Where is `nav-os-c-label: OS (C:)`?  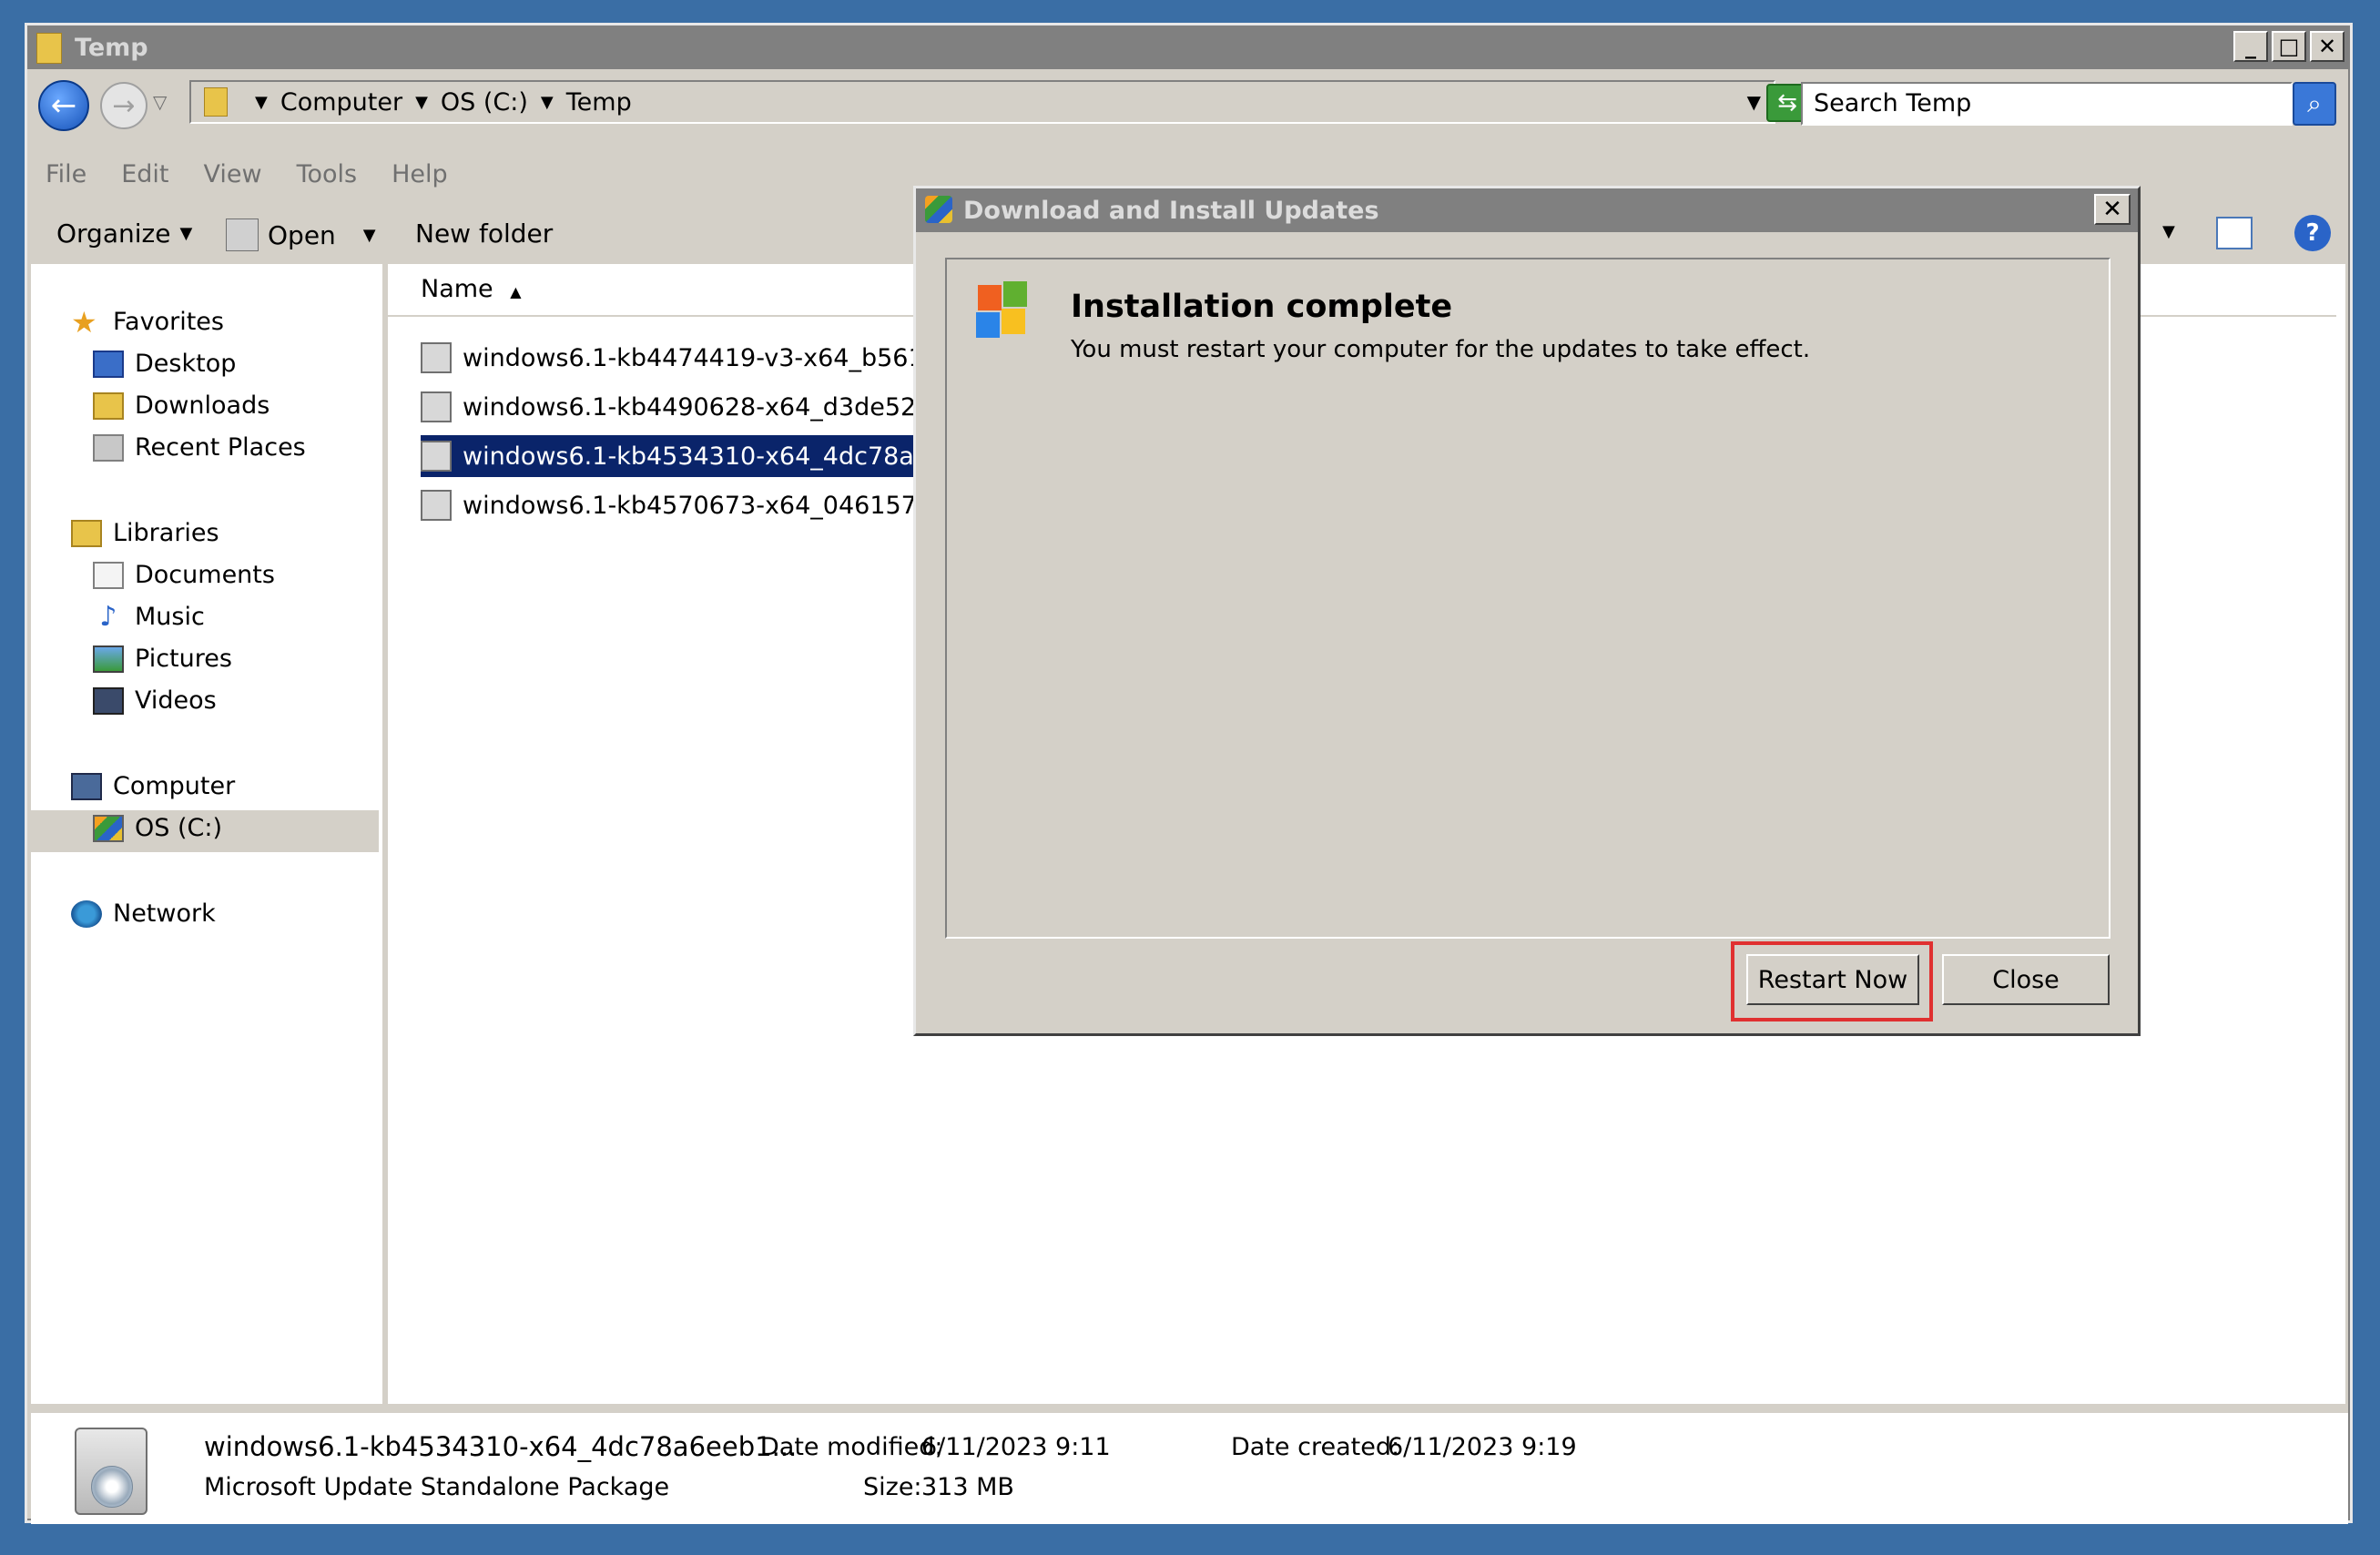
nav-os-c-label: OS (C:) is located at coordinates (178, 828).